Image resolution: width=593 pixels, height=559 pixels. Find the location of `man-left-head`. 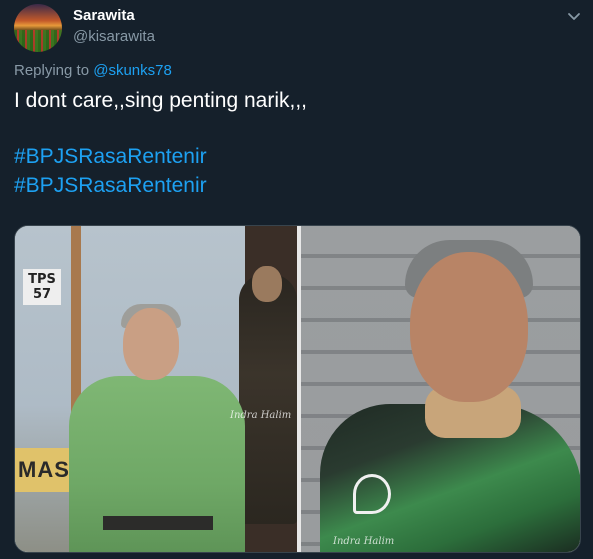

man-left-head is located at coordinates (151, 344).